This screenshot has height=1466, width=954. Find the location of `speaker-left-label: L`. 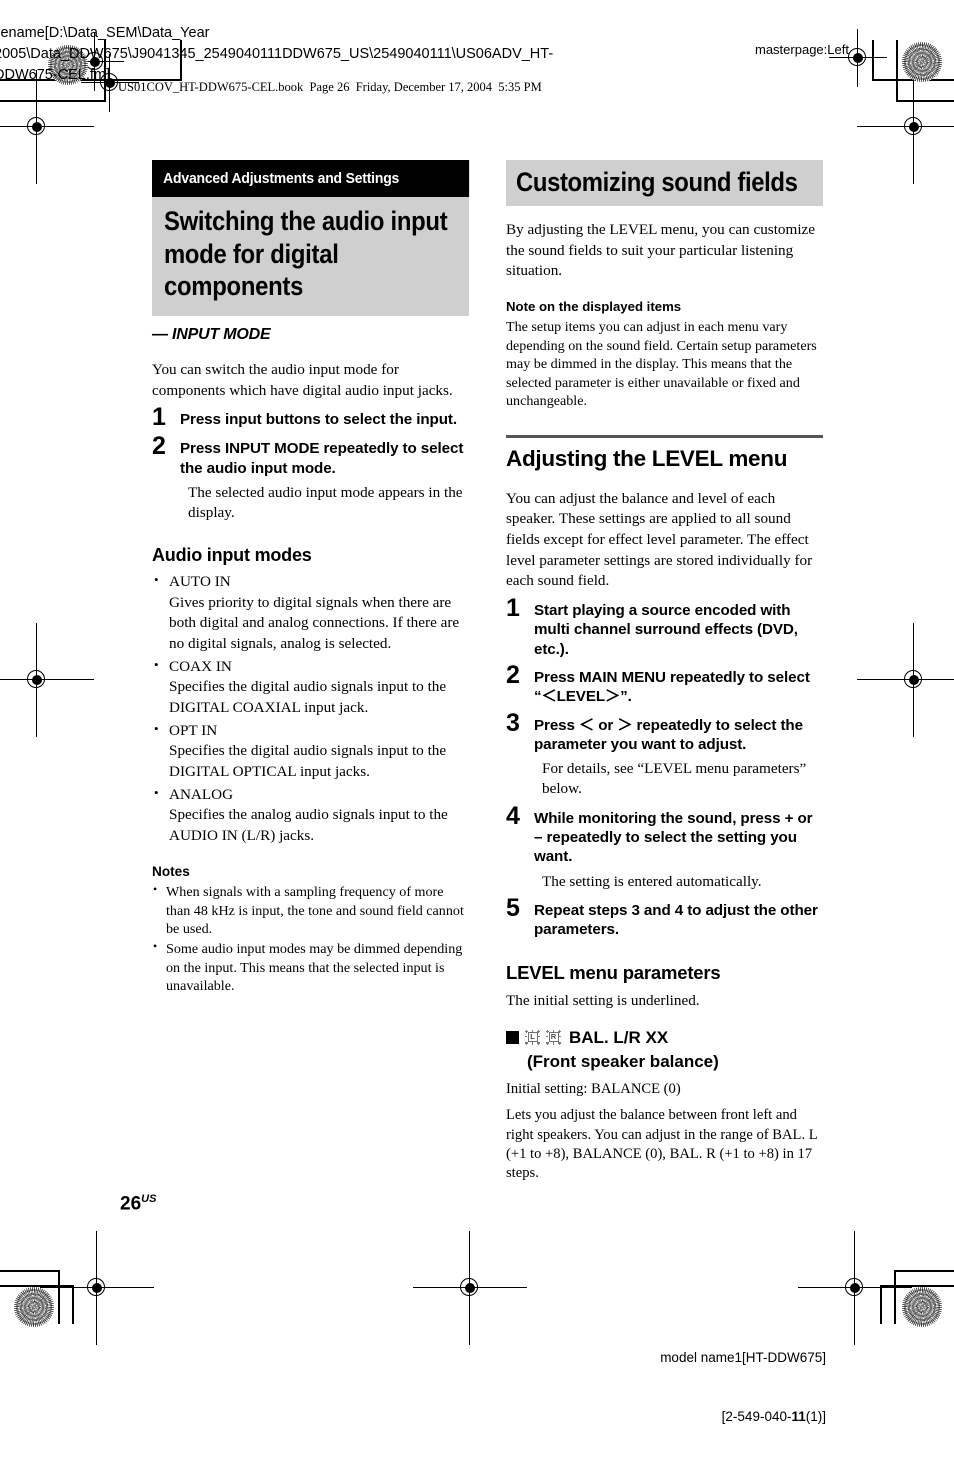

speaker-left-label: L is located at coordinates (532, 1037).